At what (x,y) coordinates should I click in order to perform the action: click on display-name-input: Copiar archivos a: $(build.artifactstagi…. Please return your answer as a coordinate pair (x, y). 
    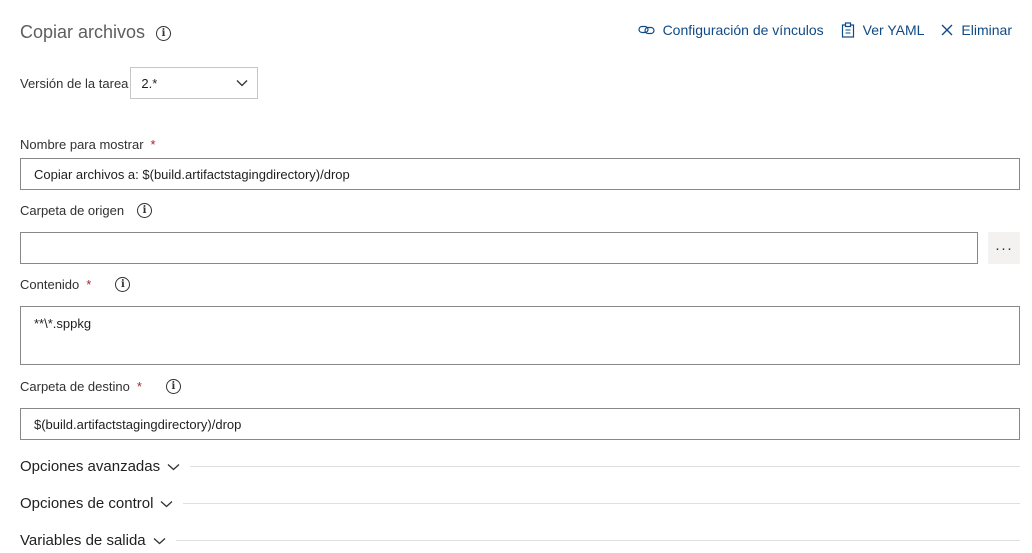
    Looking at the image, I should click on (520, 174).